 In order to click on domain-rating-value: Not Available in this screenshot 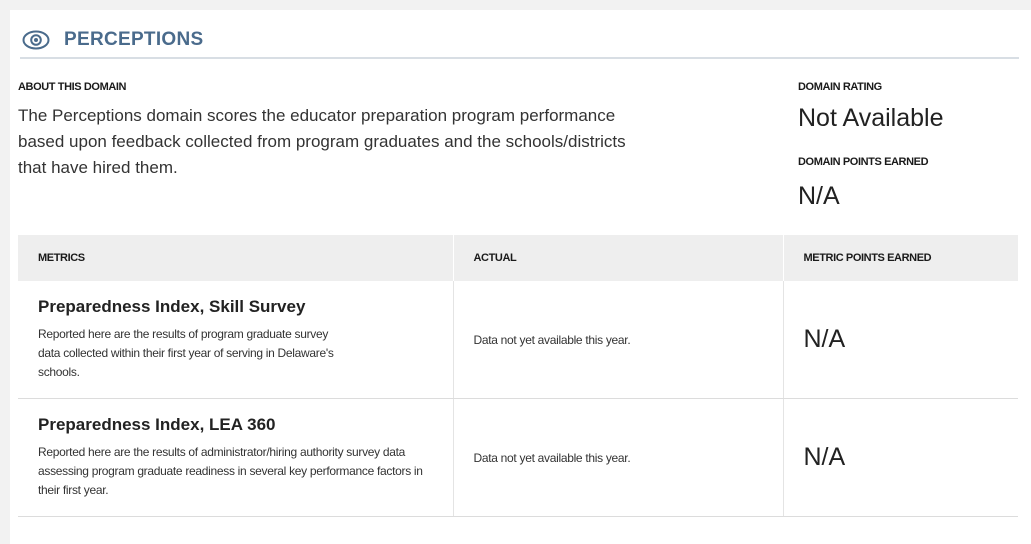, I will do `click(871, 118)`.